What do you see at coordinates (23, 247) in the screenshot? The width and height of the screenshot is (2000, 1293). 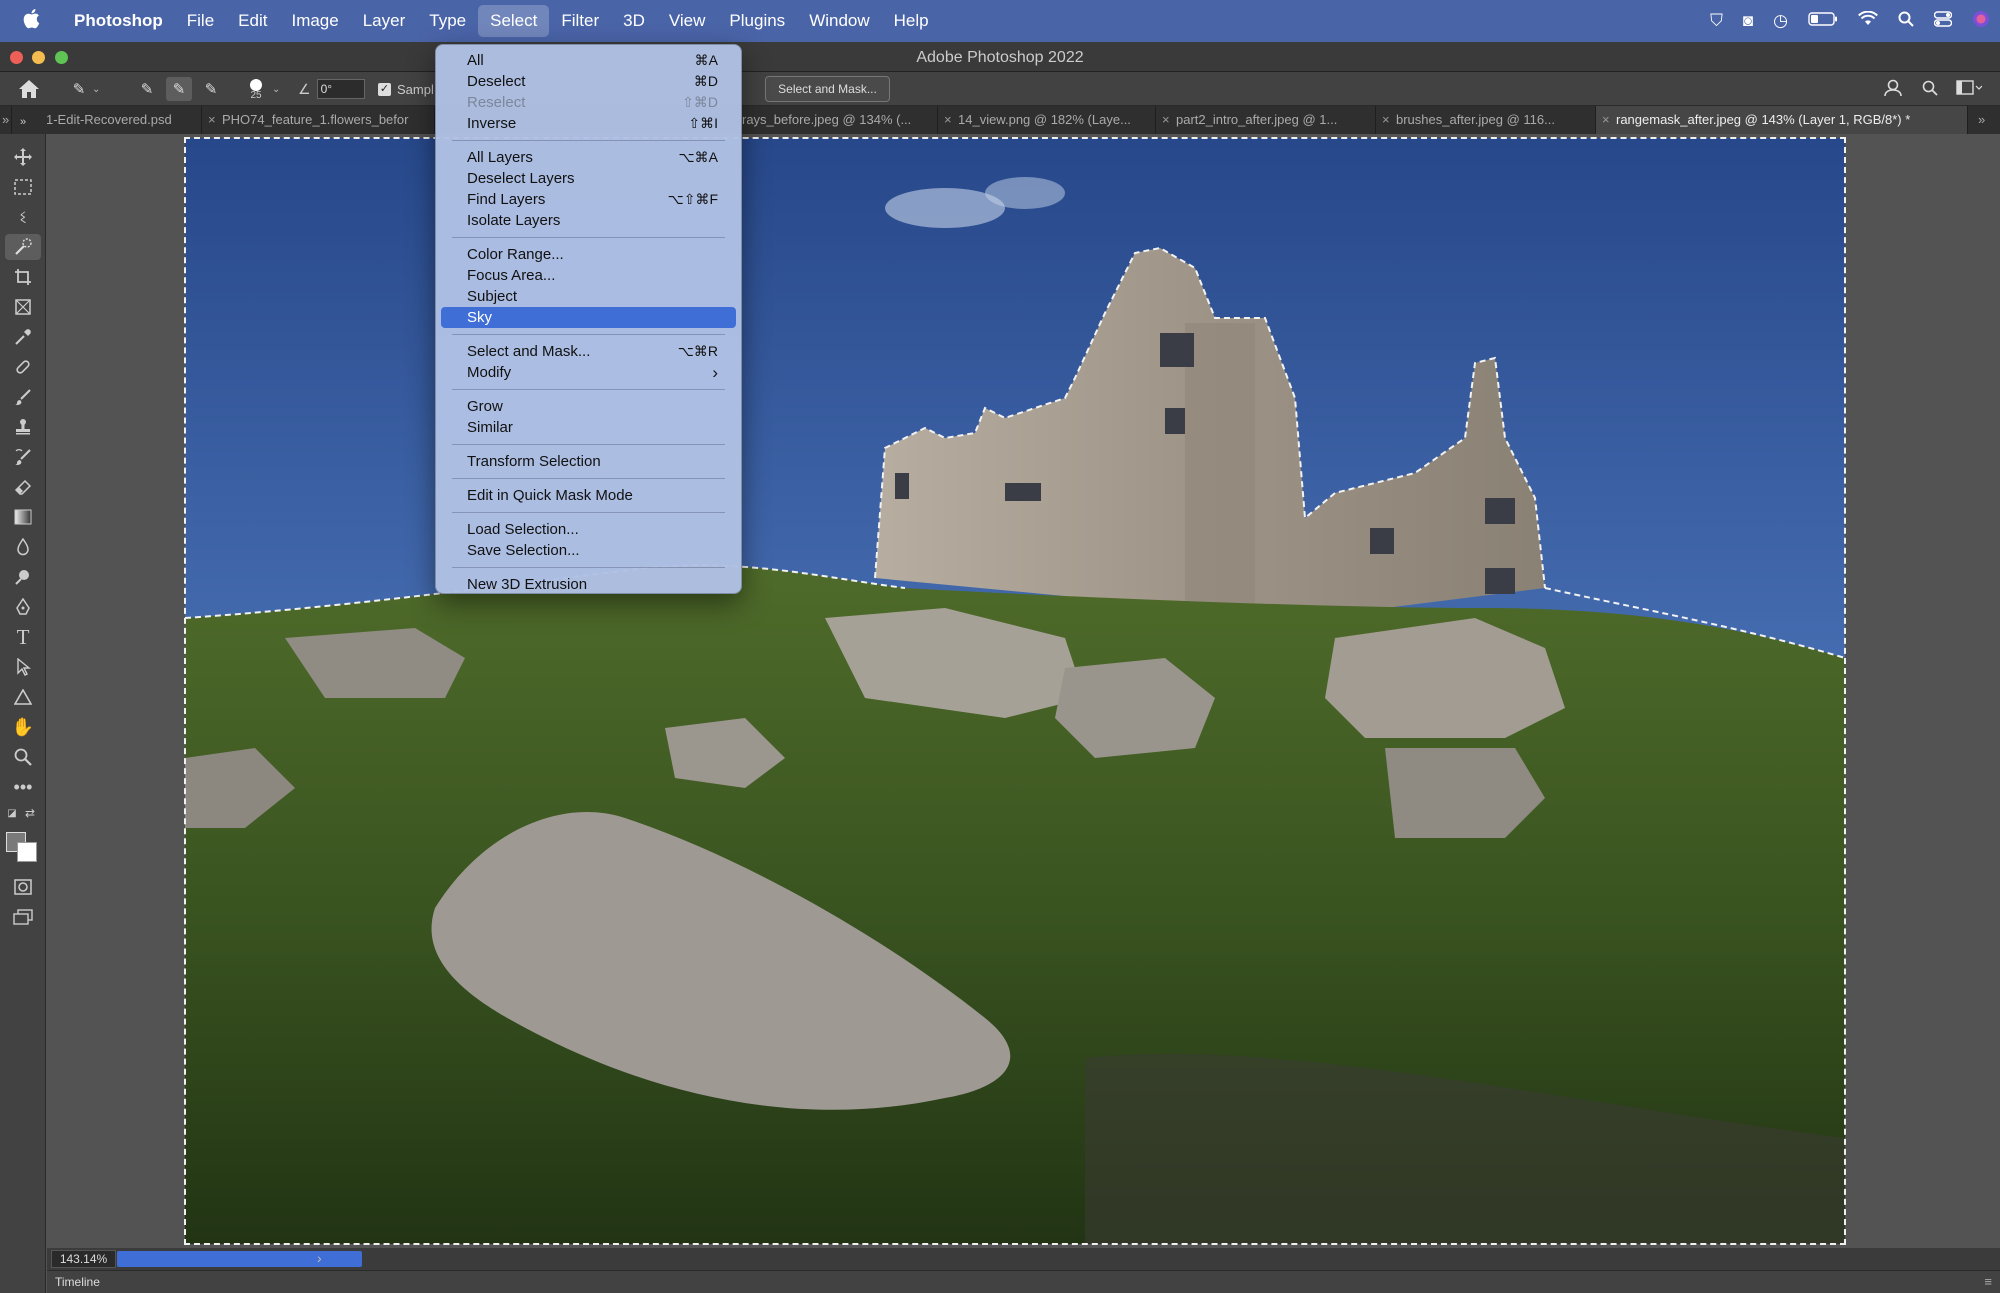 I see `quick-selection-tool-icon` at bounding box center [23, 247].